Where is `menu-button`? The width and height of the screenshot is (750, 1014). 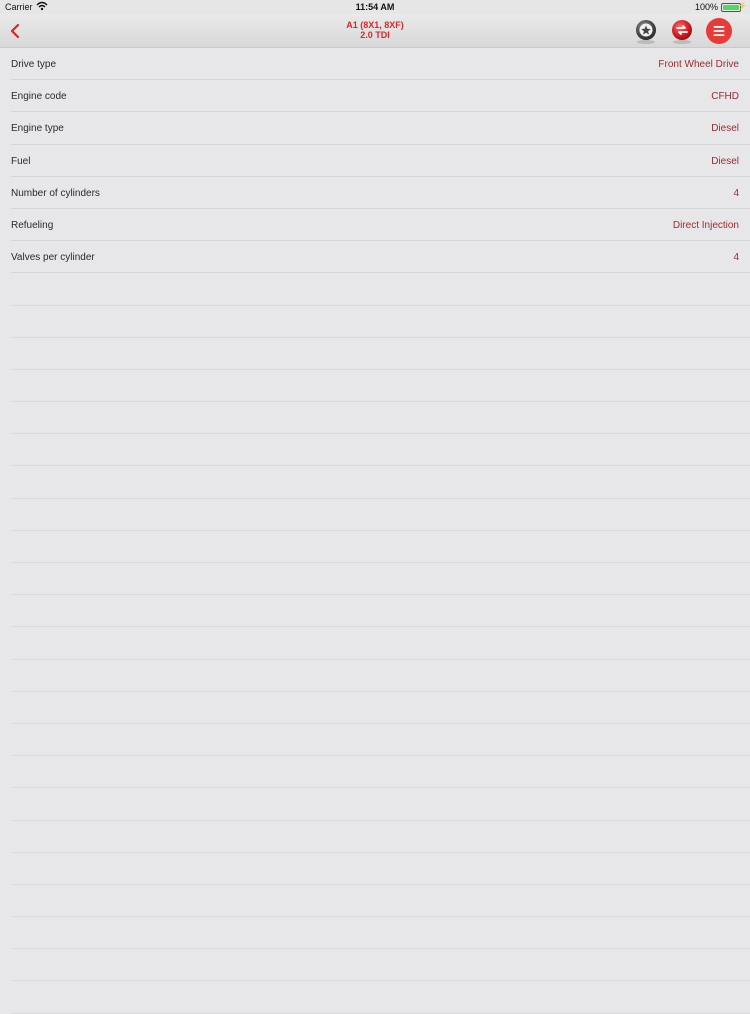
menu-button is located at coordinates (719, 31).